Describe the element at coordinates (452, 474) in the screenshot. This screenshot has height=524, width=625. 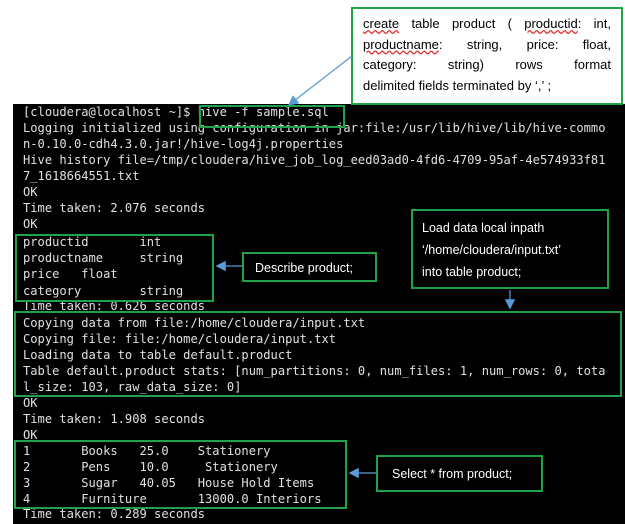
I see `select-callout-text: Select * from product;` at that location.